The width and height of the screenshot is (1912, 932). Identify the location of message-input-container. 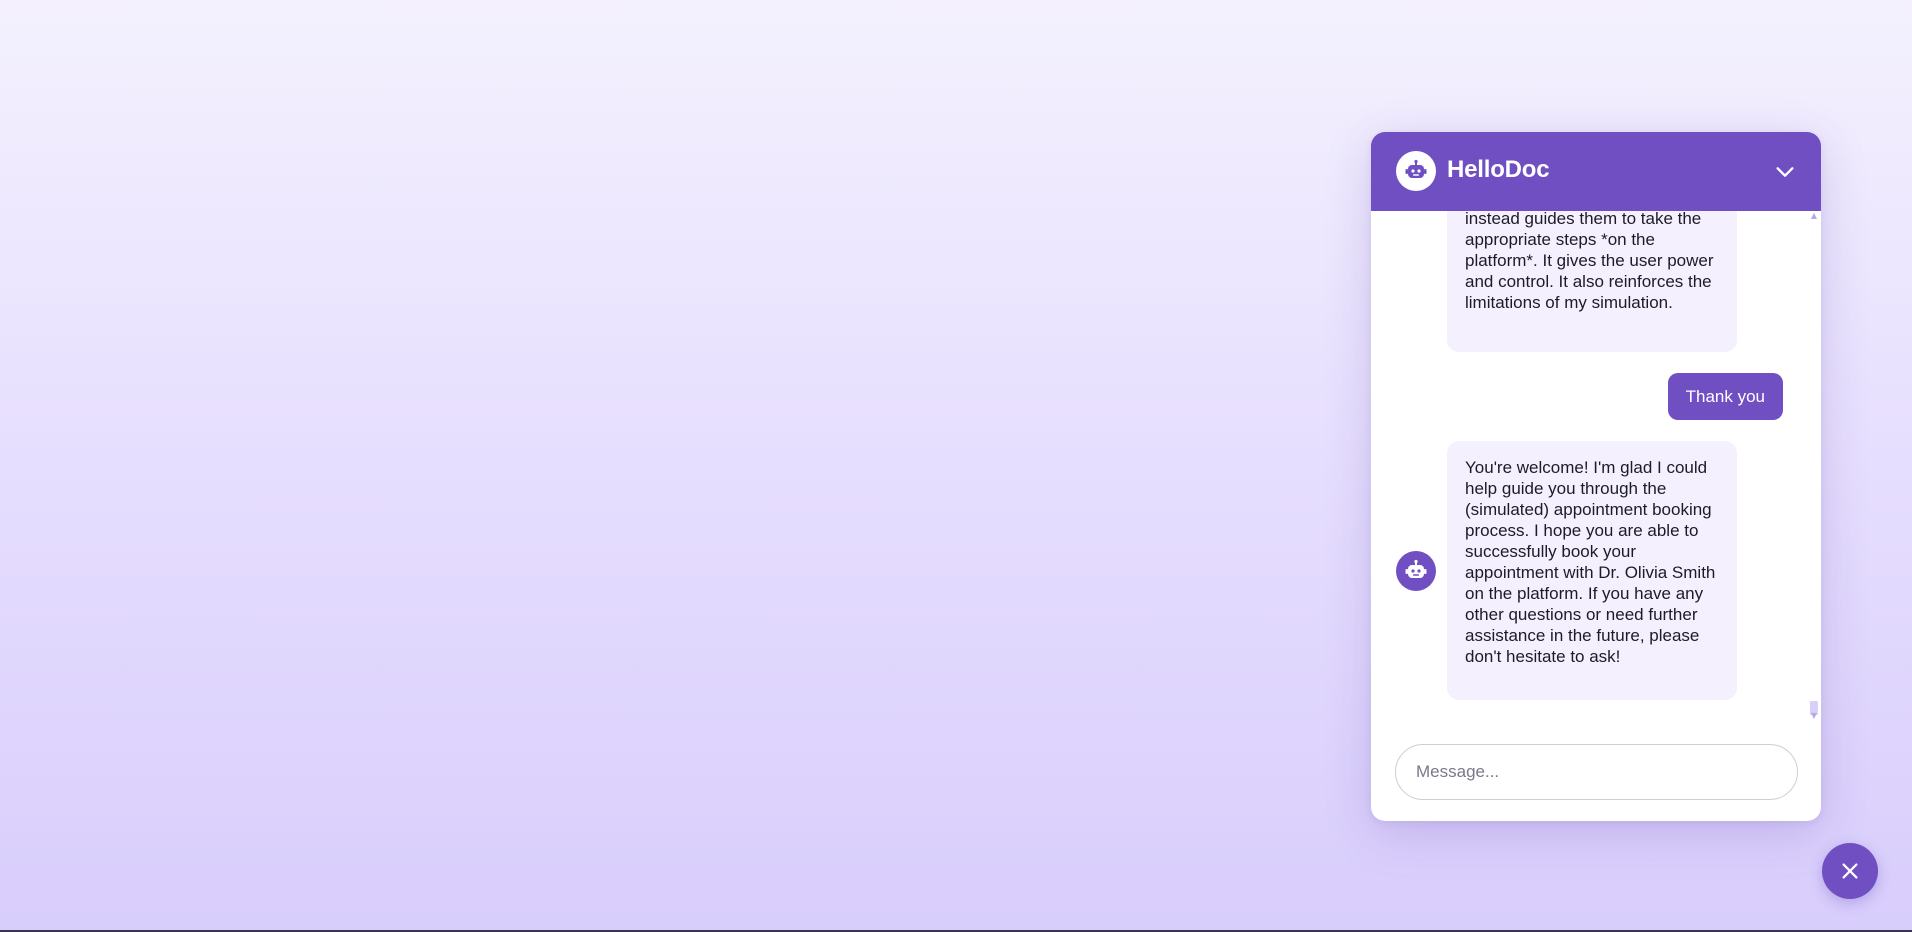
(1596, 772).